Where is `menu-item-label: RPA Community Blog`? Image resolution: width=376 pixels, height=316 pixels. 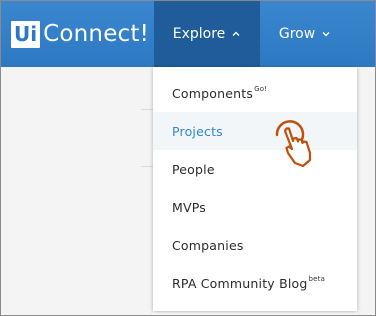
menu-item-label: RPA Community Blog is located at coordinates (240, 283).